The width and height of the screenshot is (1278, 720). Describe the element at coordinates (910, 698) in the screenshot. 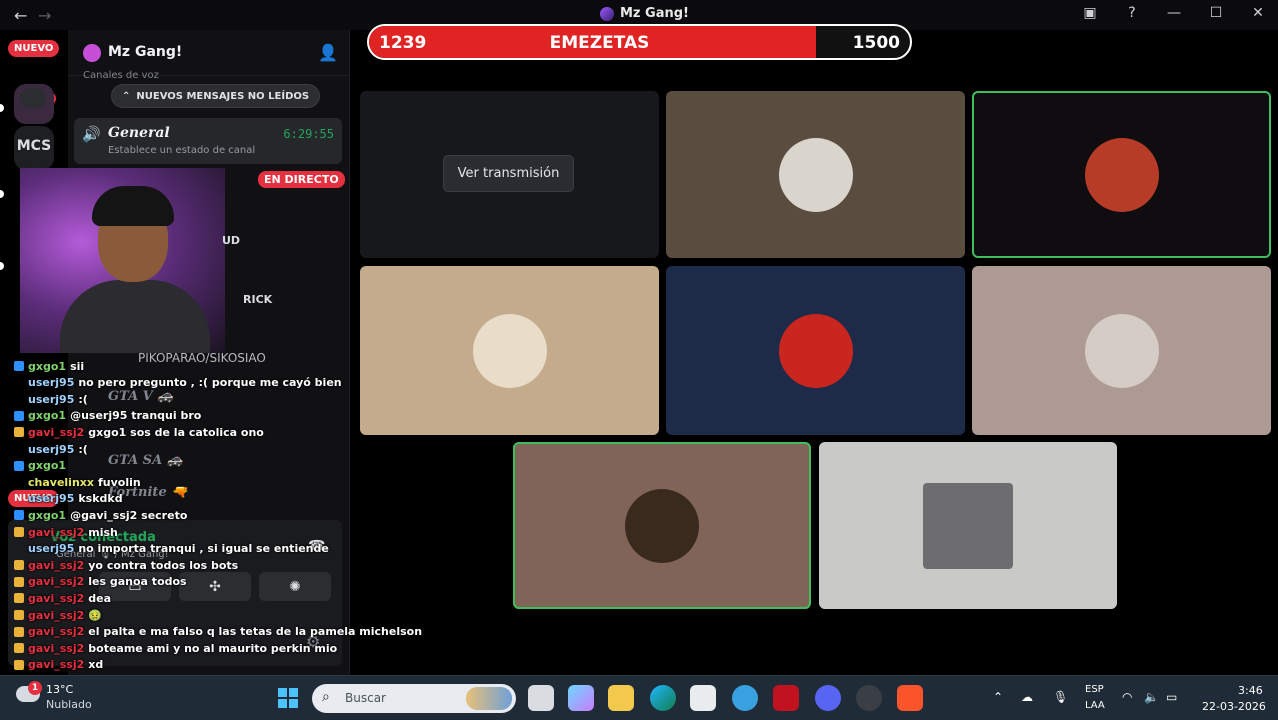

I see `brave-icon` at that location.